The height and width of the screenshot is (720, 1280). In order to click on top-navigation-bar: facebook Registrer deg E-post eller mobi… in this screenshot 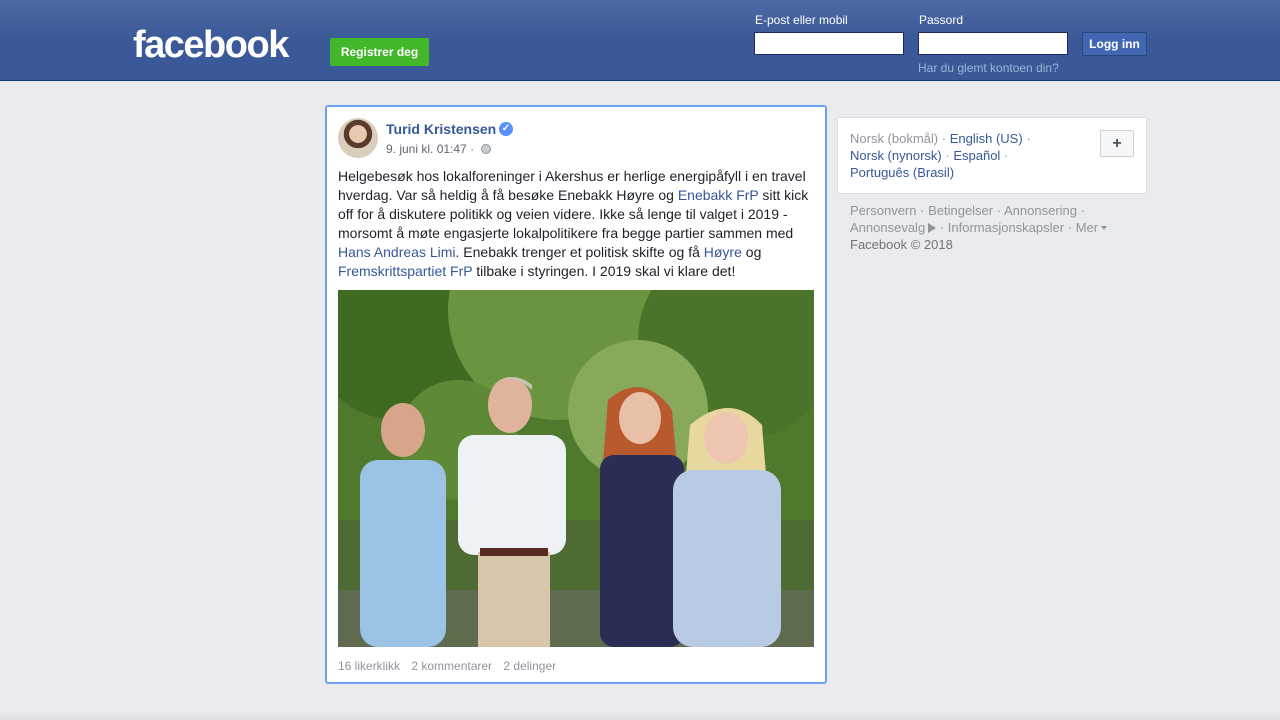, I will do `click(640, 40)`.